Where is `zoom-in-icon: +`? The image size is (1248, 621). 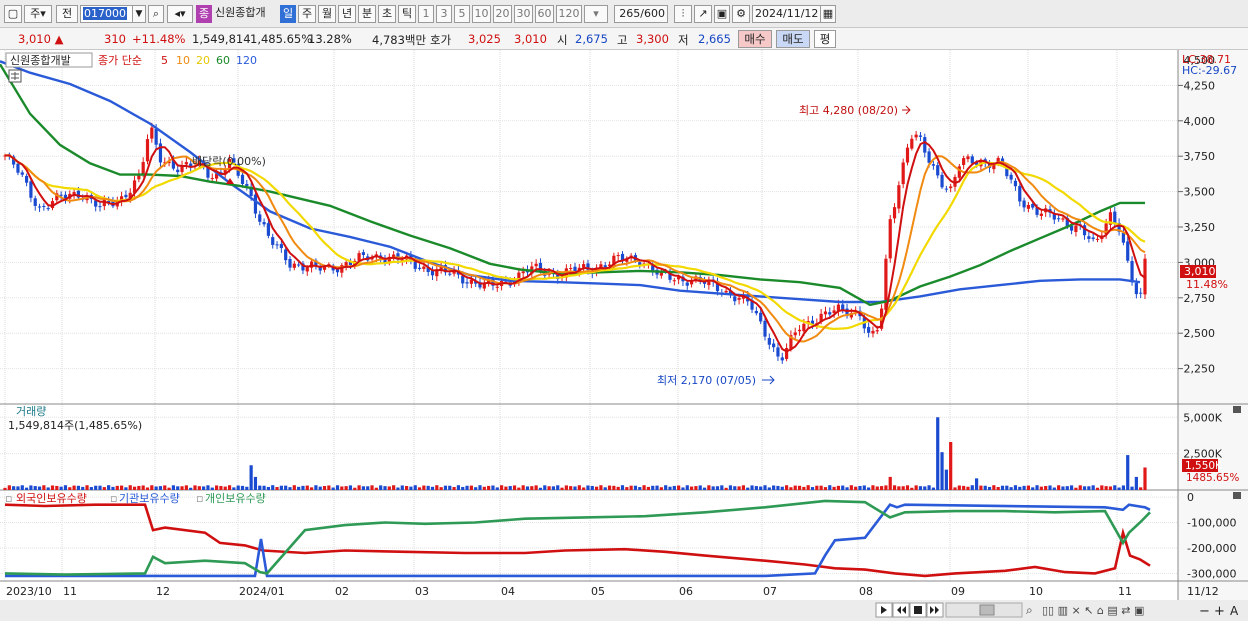
zoom-in-icon: + is located at coordinates (1219, 611).